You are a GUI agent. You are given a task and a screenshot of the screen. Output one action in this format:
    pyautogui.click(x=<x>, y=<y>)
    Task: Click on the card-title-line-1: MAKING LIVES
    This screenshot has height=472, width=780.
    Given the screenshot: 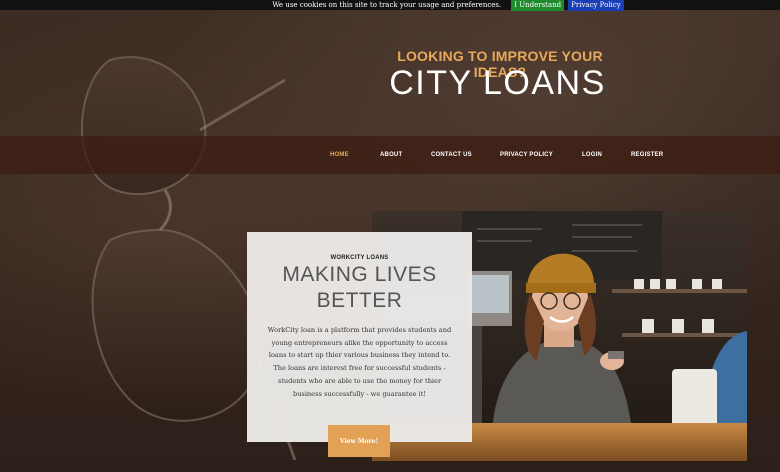 What is the action you would take?
    pyautogui.click(x=359, y=274)
    